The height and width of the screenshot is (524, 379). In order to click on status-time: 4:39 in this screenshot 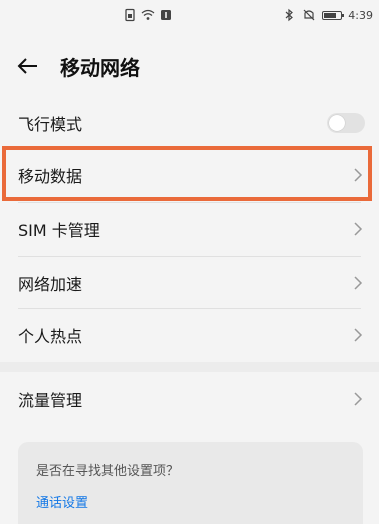, I will do `click(360, 15)`.